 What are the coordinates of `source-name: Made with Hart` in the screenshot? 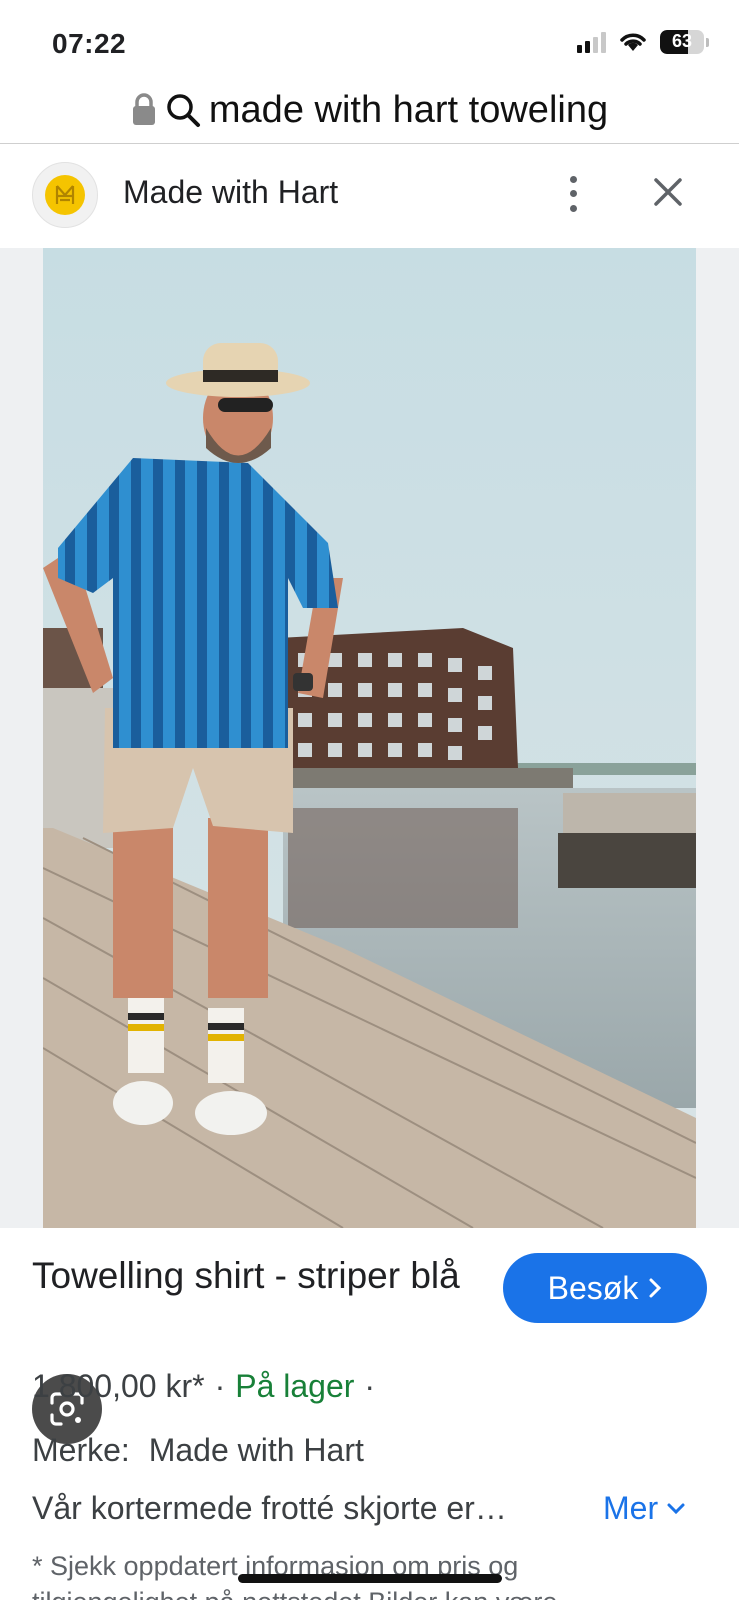 It's located at (230, 192).